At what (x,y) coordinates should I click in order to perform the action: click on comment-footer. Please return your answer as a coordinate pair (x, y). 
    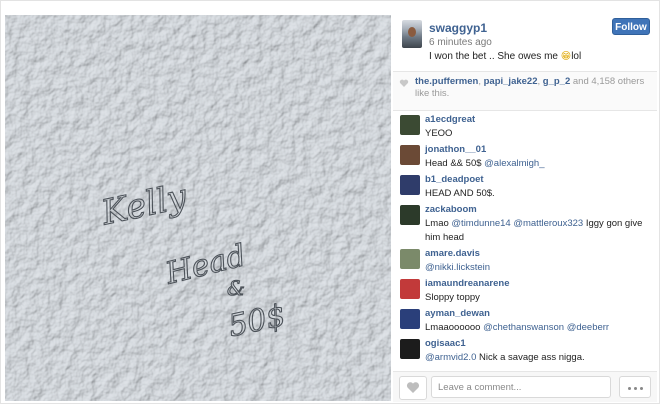
    Looking at the image, I should click on (525, 386).